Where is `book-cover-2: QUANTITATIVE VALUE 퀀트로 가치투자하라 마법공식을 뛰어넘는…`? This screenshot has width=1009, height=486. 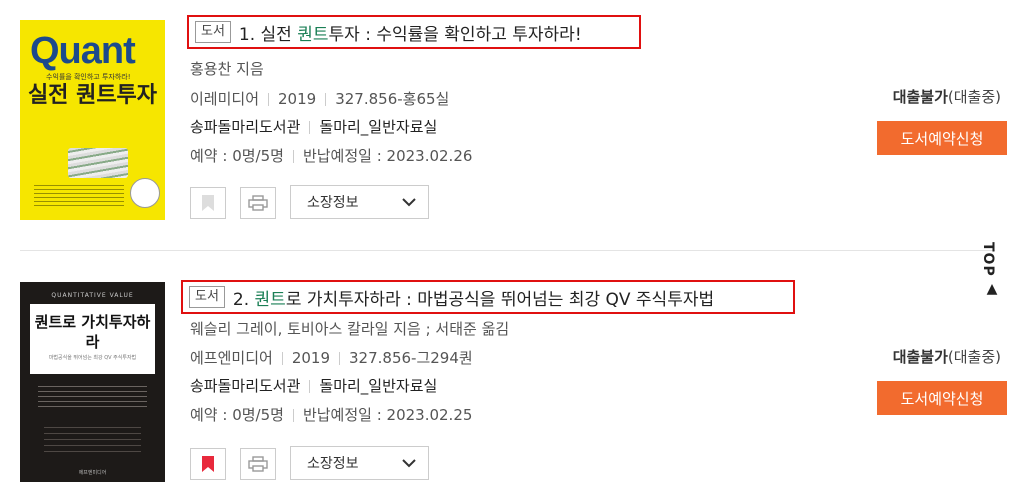 book-cover-2: QUANTITATIVE VALUE 퀀트로 가치투자하라 마법공식을 뛰어넘는… is located at coordinates (92, 382).